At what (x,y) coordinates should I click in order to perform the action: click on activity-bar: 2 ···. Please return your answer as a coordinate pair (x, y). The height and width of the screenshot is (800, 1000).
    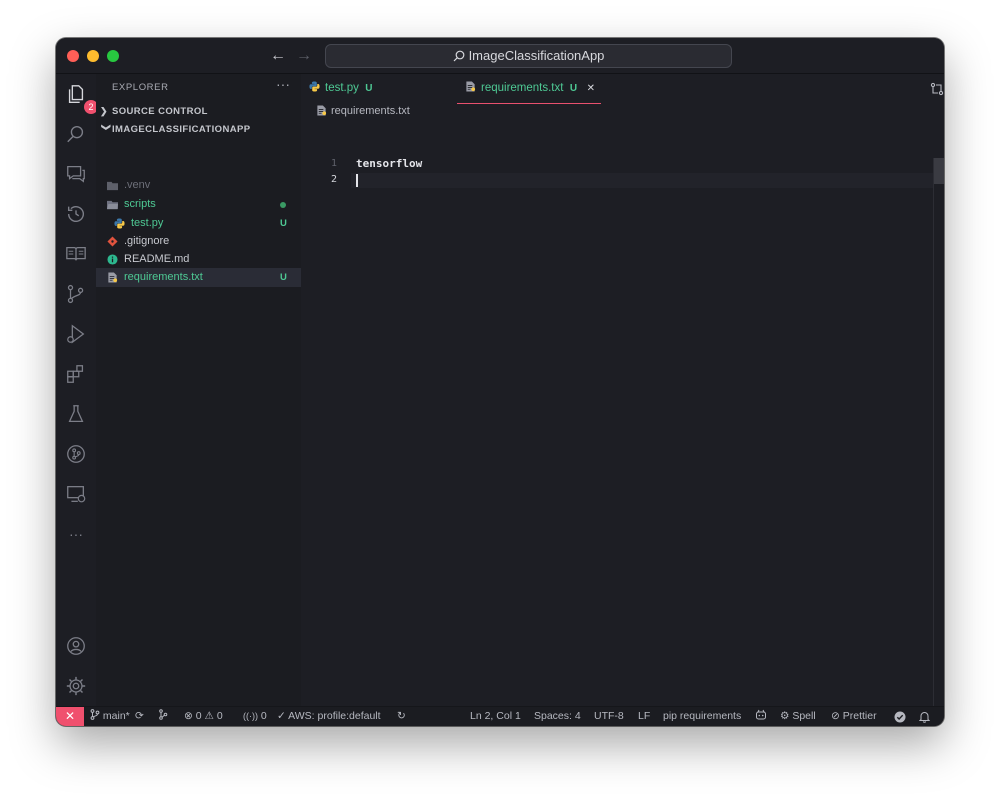
    Looking at the image, I should click on (77, 390).